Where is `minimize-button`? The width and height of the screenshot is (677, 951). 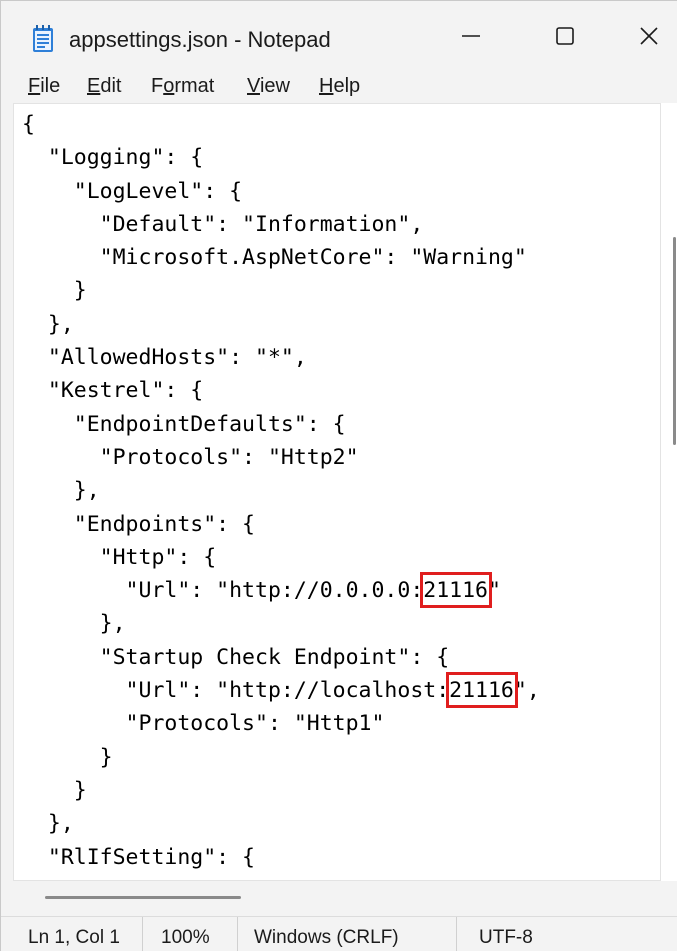 minimize-button is located at coordinates (471, 36).